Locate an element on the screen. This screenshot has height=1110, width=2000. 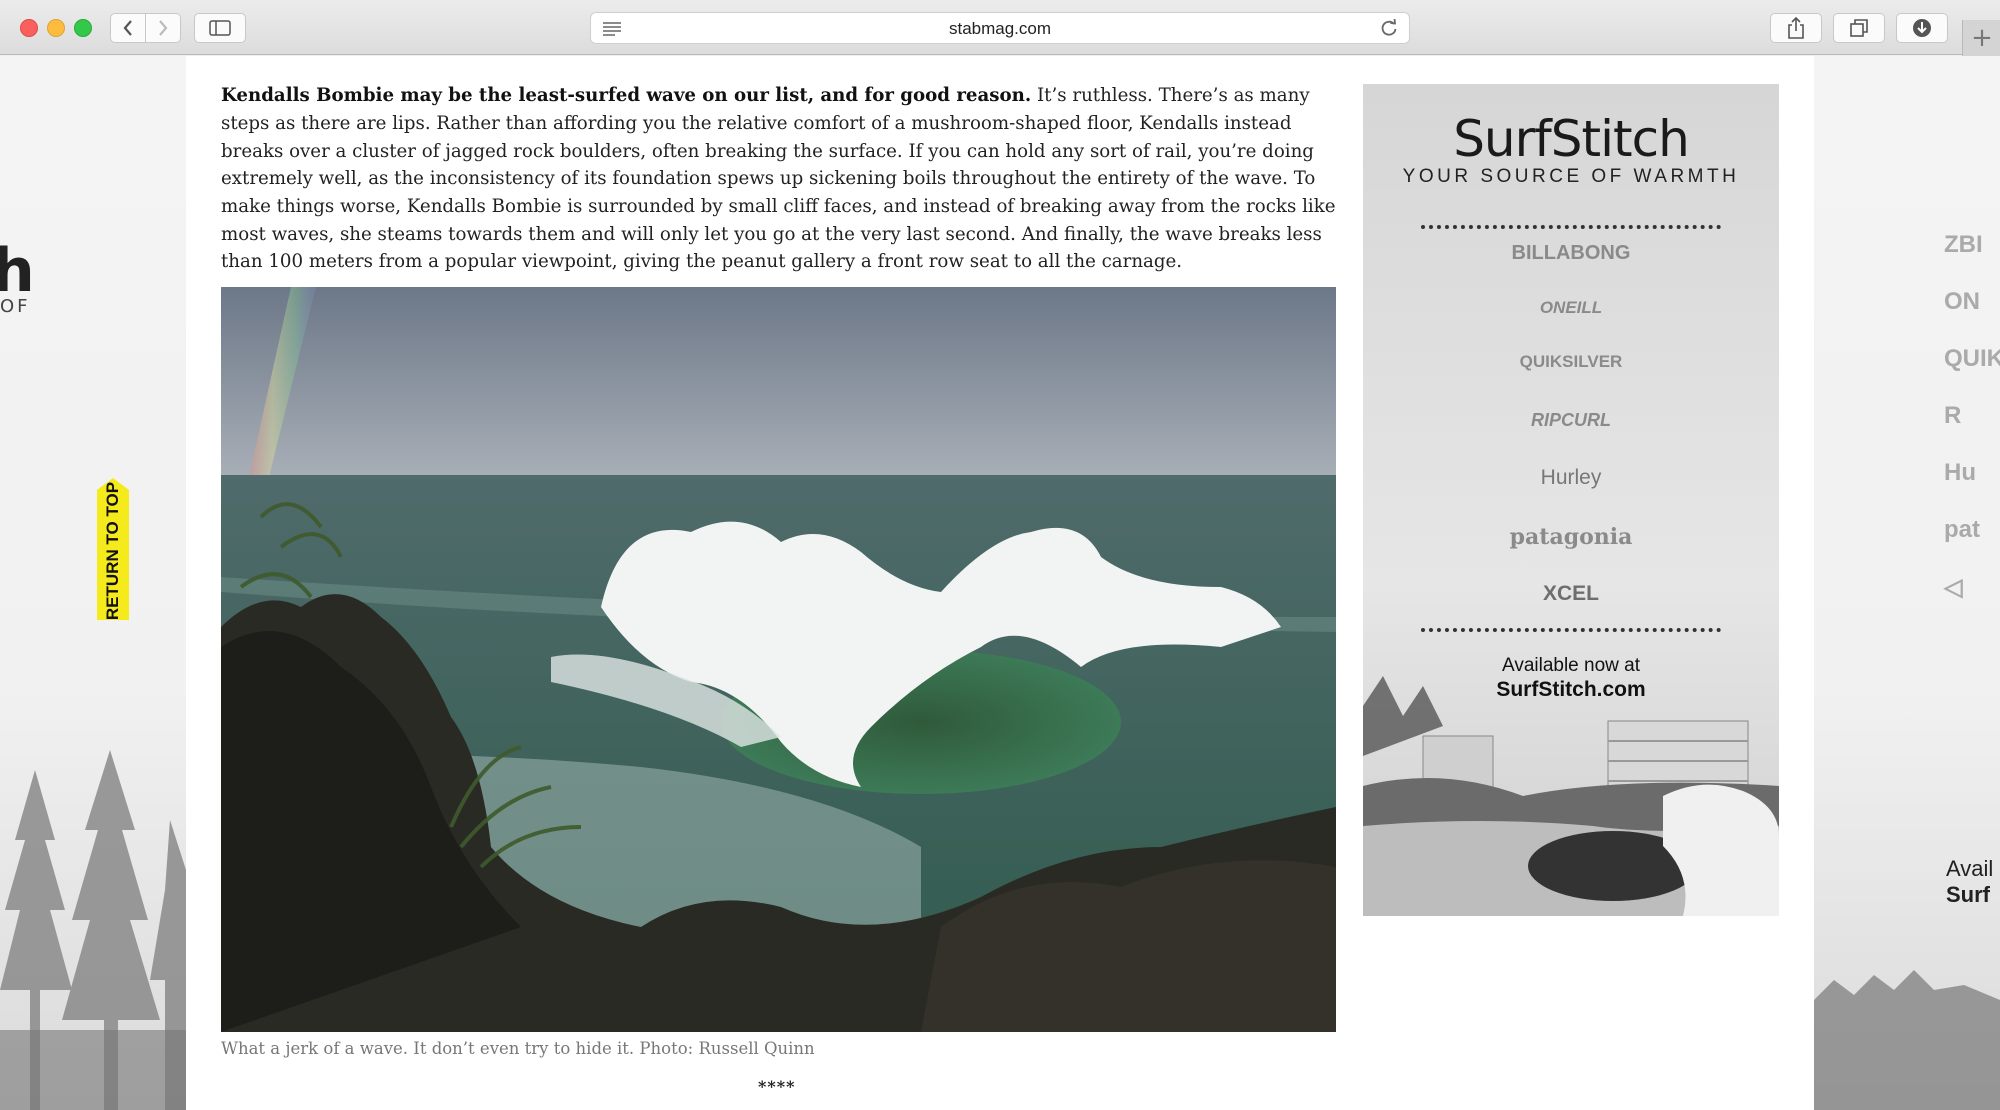
maximize-window-button is located at coordinates (83, 28).